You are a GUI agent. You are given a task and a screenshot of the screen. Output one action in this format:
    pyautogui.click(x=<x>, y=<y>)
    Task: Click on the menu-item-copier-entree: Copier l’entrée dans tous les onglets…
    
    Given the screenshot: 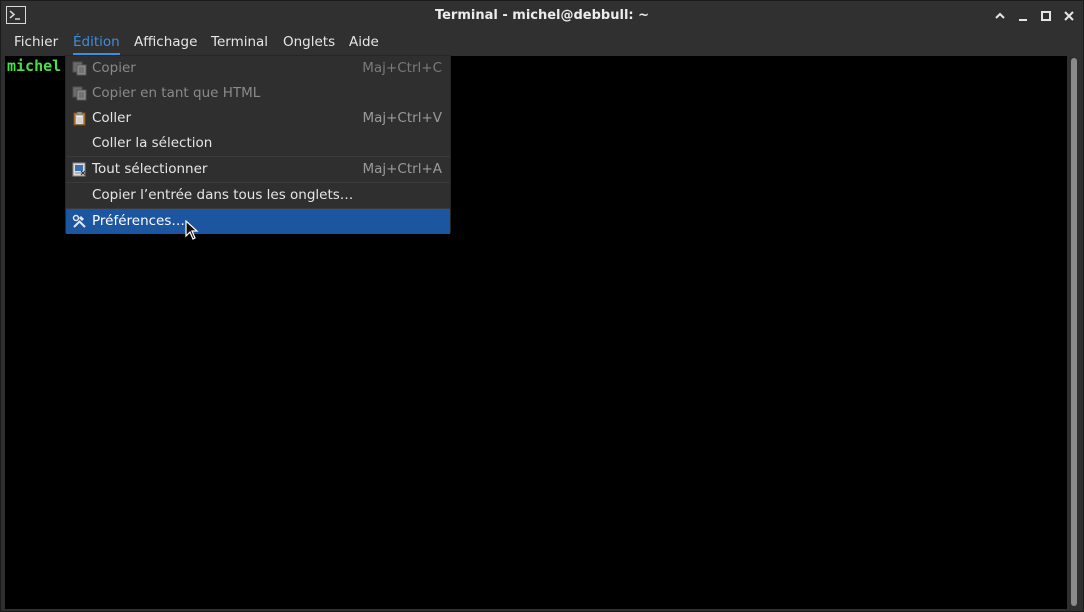 What is the action you would take?
    pyautogui.click(x=258, y=195)
    